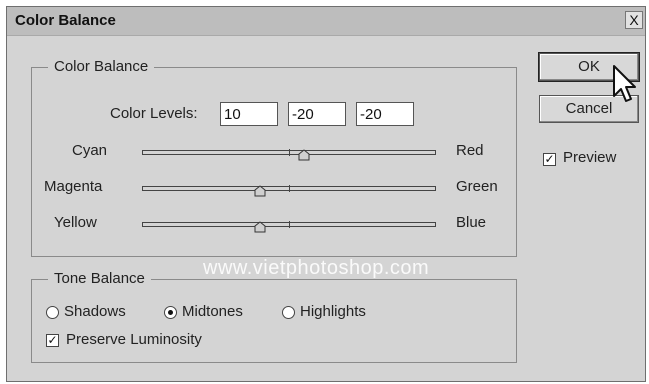 The width and height of the screenshot is (649, 384). Describe the element at coordinates (289, 224) in the screenshot. I see `yellow-blue-slider` at that location.